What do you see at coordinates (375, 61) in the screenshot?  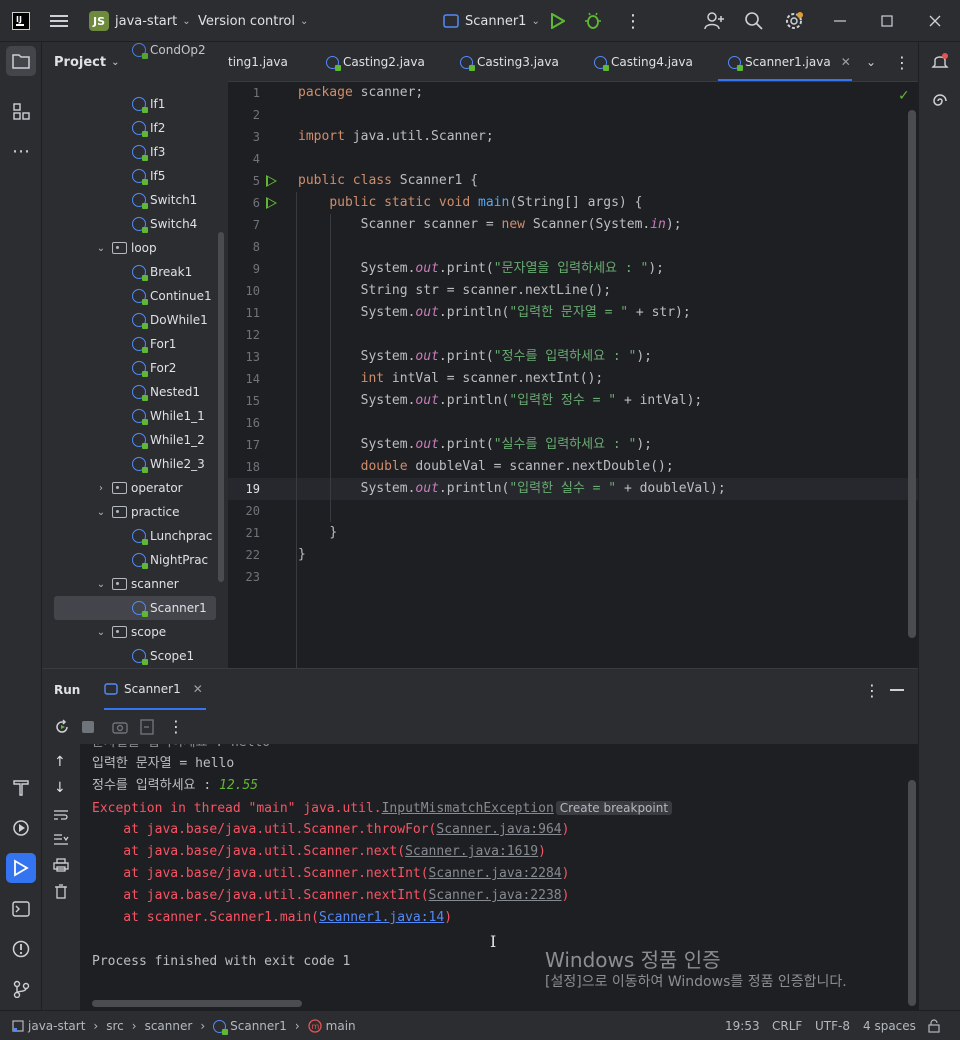 I see `tab-casting2: Casting2.java` at bounding box center [375, 61].